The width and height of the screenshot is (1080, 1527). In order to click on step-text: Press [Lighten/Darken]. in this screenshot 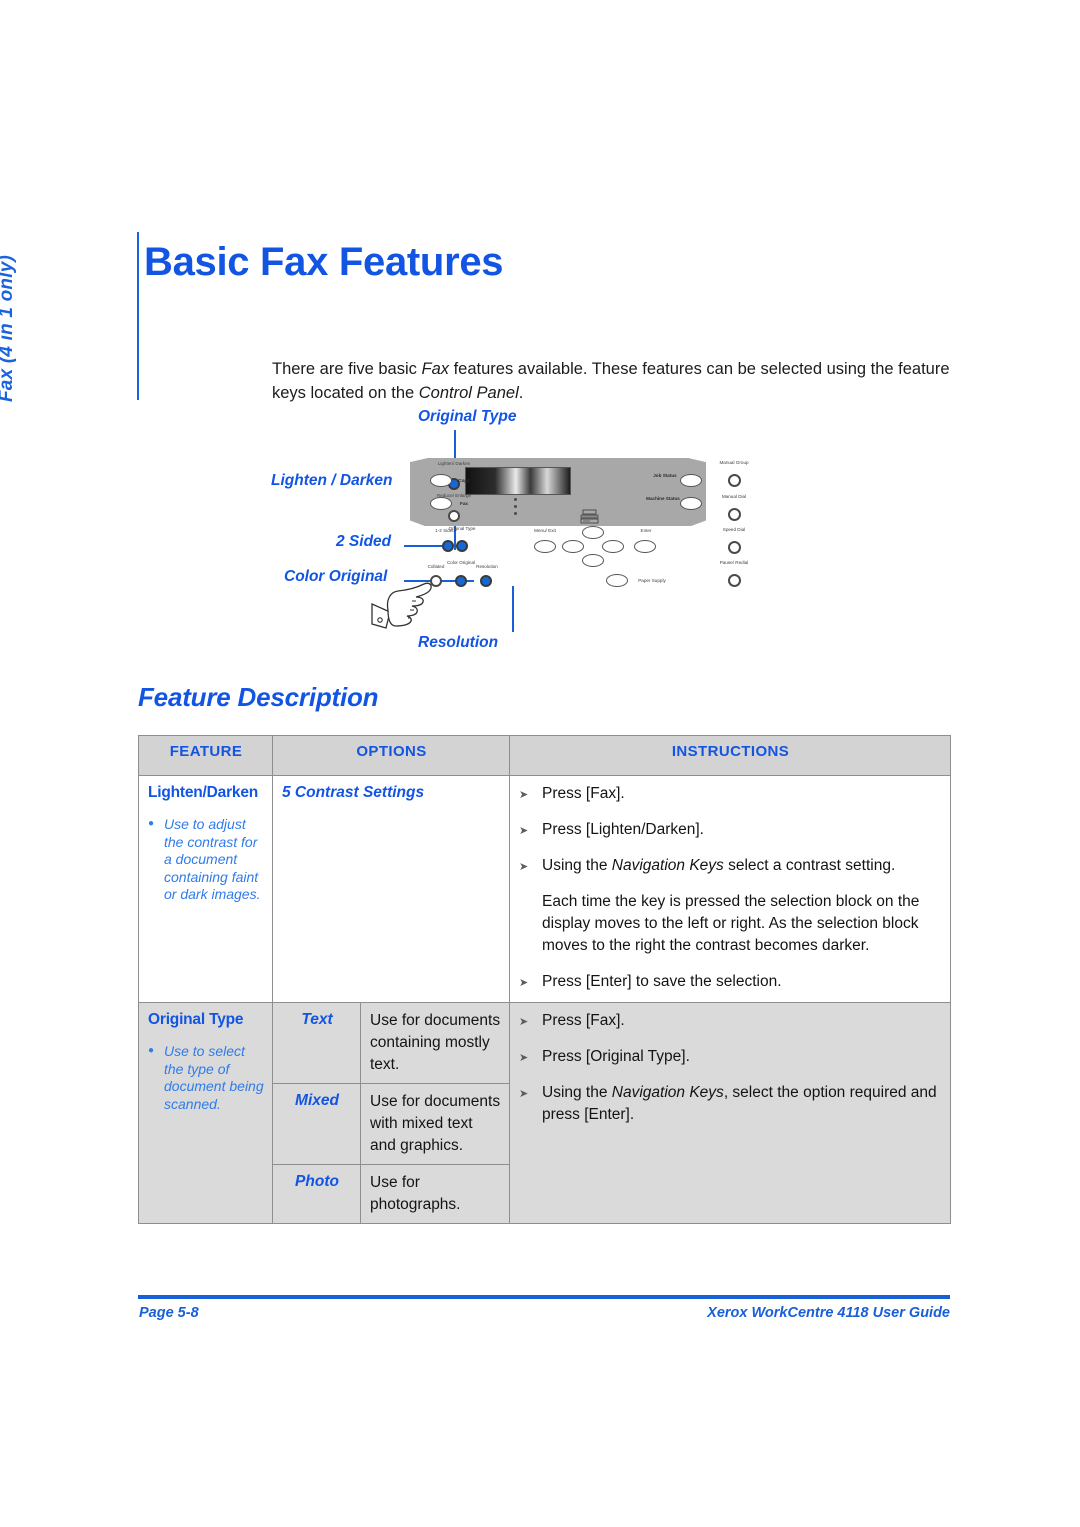, I will do `click(623, 829)`.